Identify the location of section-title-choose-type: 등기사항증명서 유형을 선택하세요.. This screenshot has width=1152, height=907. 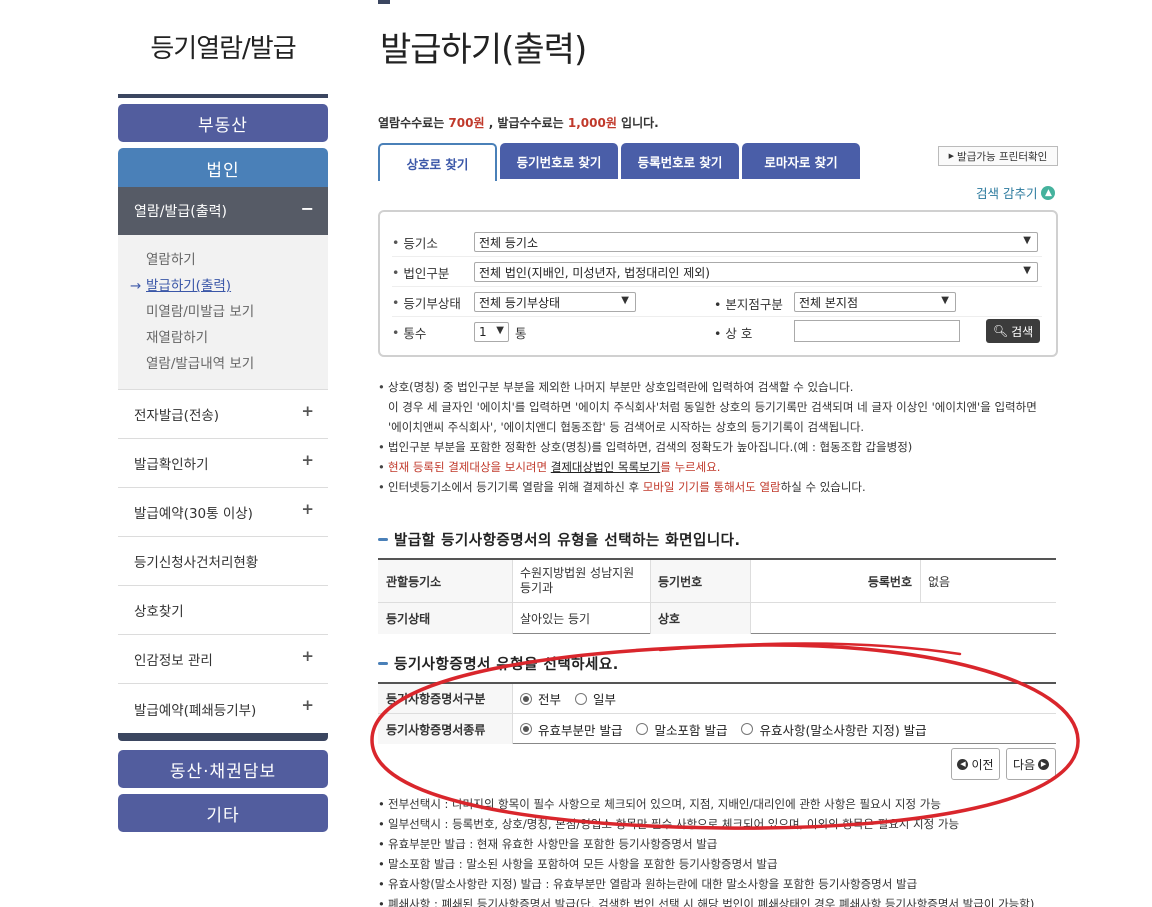
(498, 663).